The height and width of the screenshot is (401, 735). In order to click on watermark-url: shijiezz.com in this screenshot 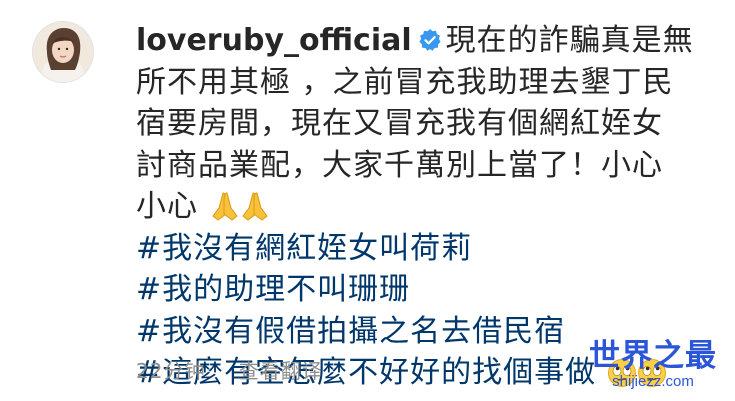, I will do `click(653, 381)`.